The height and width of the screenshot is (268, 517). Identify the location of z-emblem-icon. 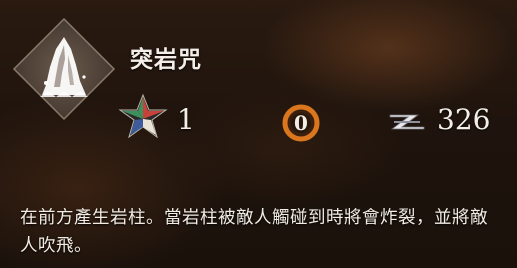
(407, 122).